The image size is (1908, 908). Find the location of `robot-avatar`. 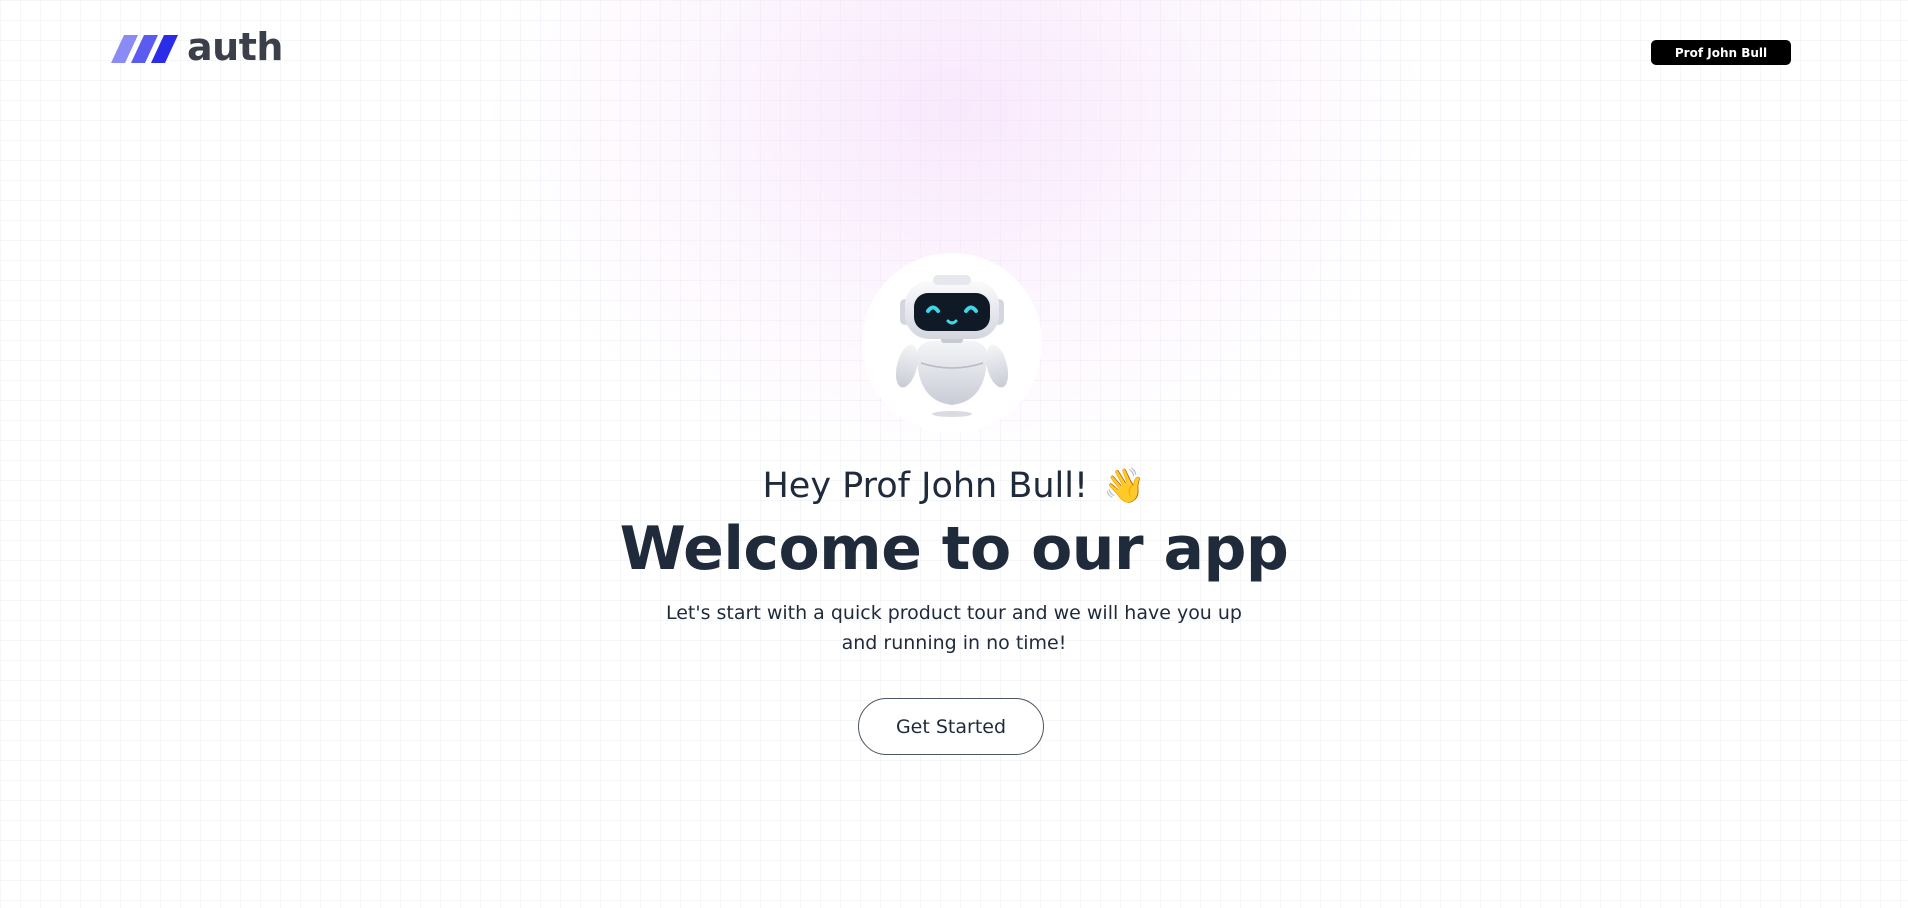

robot-avatar is located at coordinates (952, 343).